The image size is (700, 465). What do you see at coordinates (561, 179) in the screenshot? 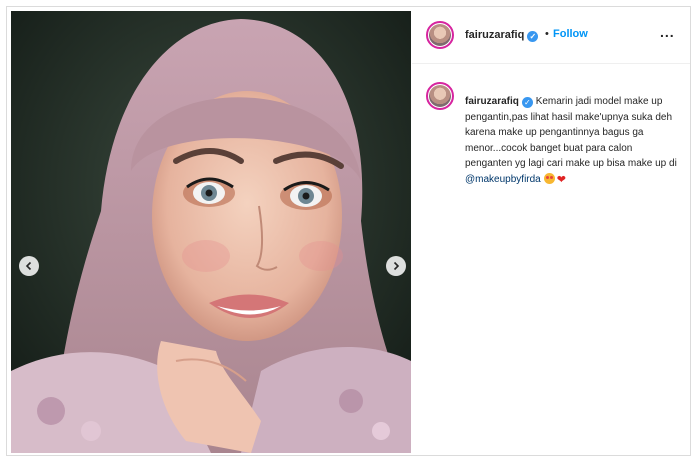
I see `red-heart-emoji-icon: ❤` at bounding box center [561, 179].